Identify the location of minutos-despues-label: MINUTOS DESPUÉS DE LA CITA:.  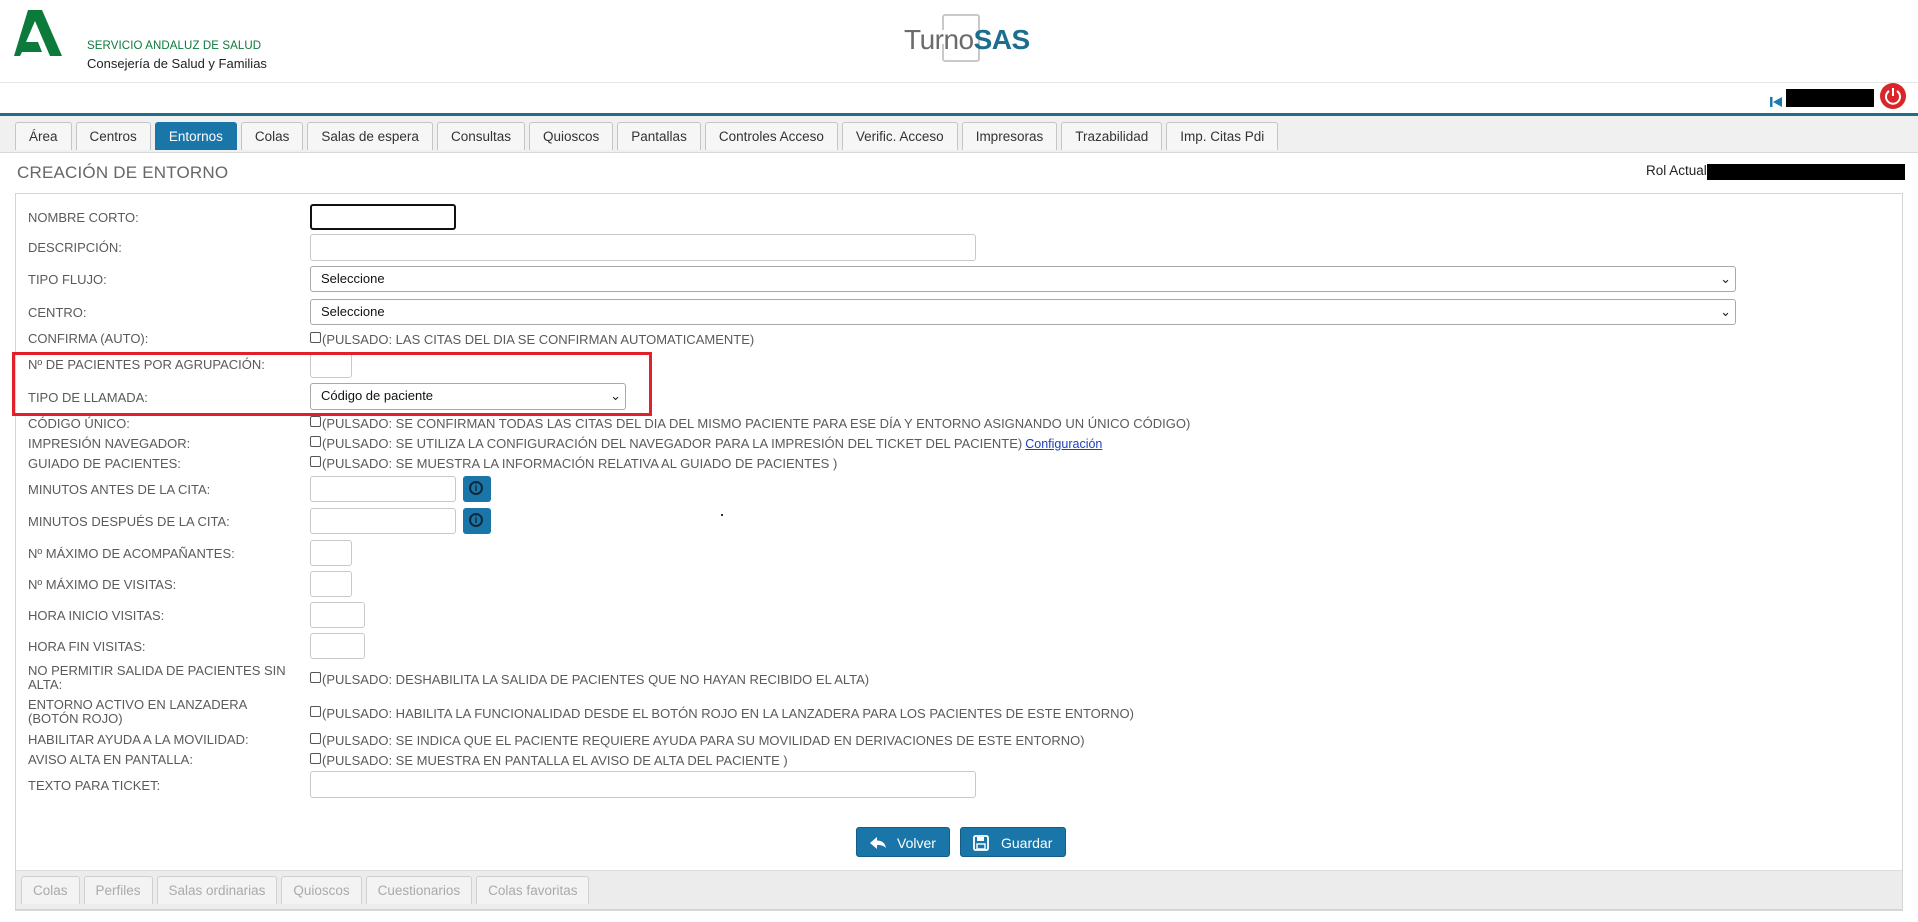
(129, 521).